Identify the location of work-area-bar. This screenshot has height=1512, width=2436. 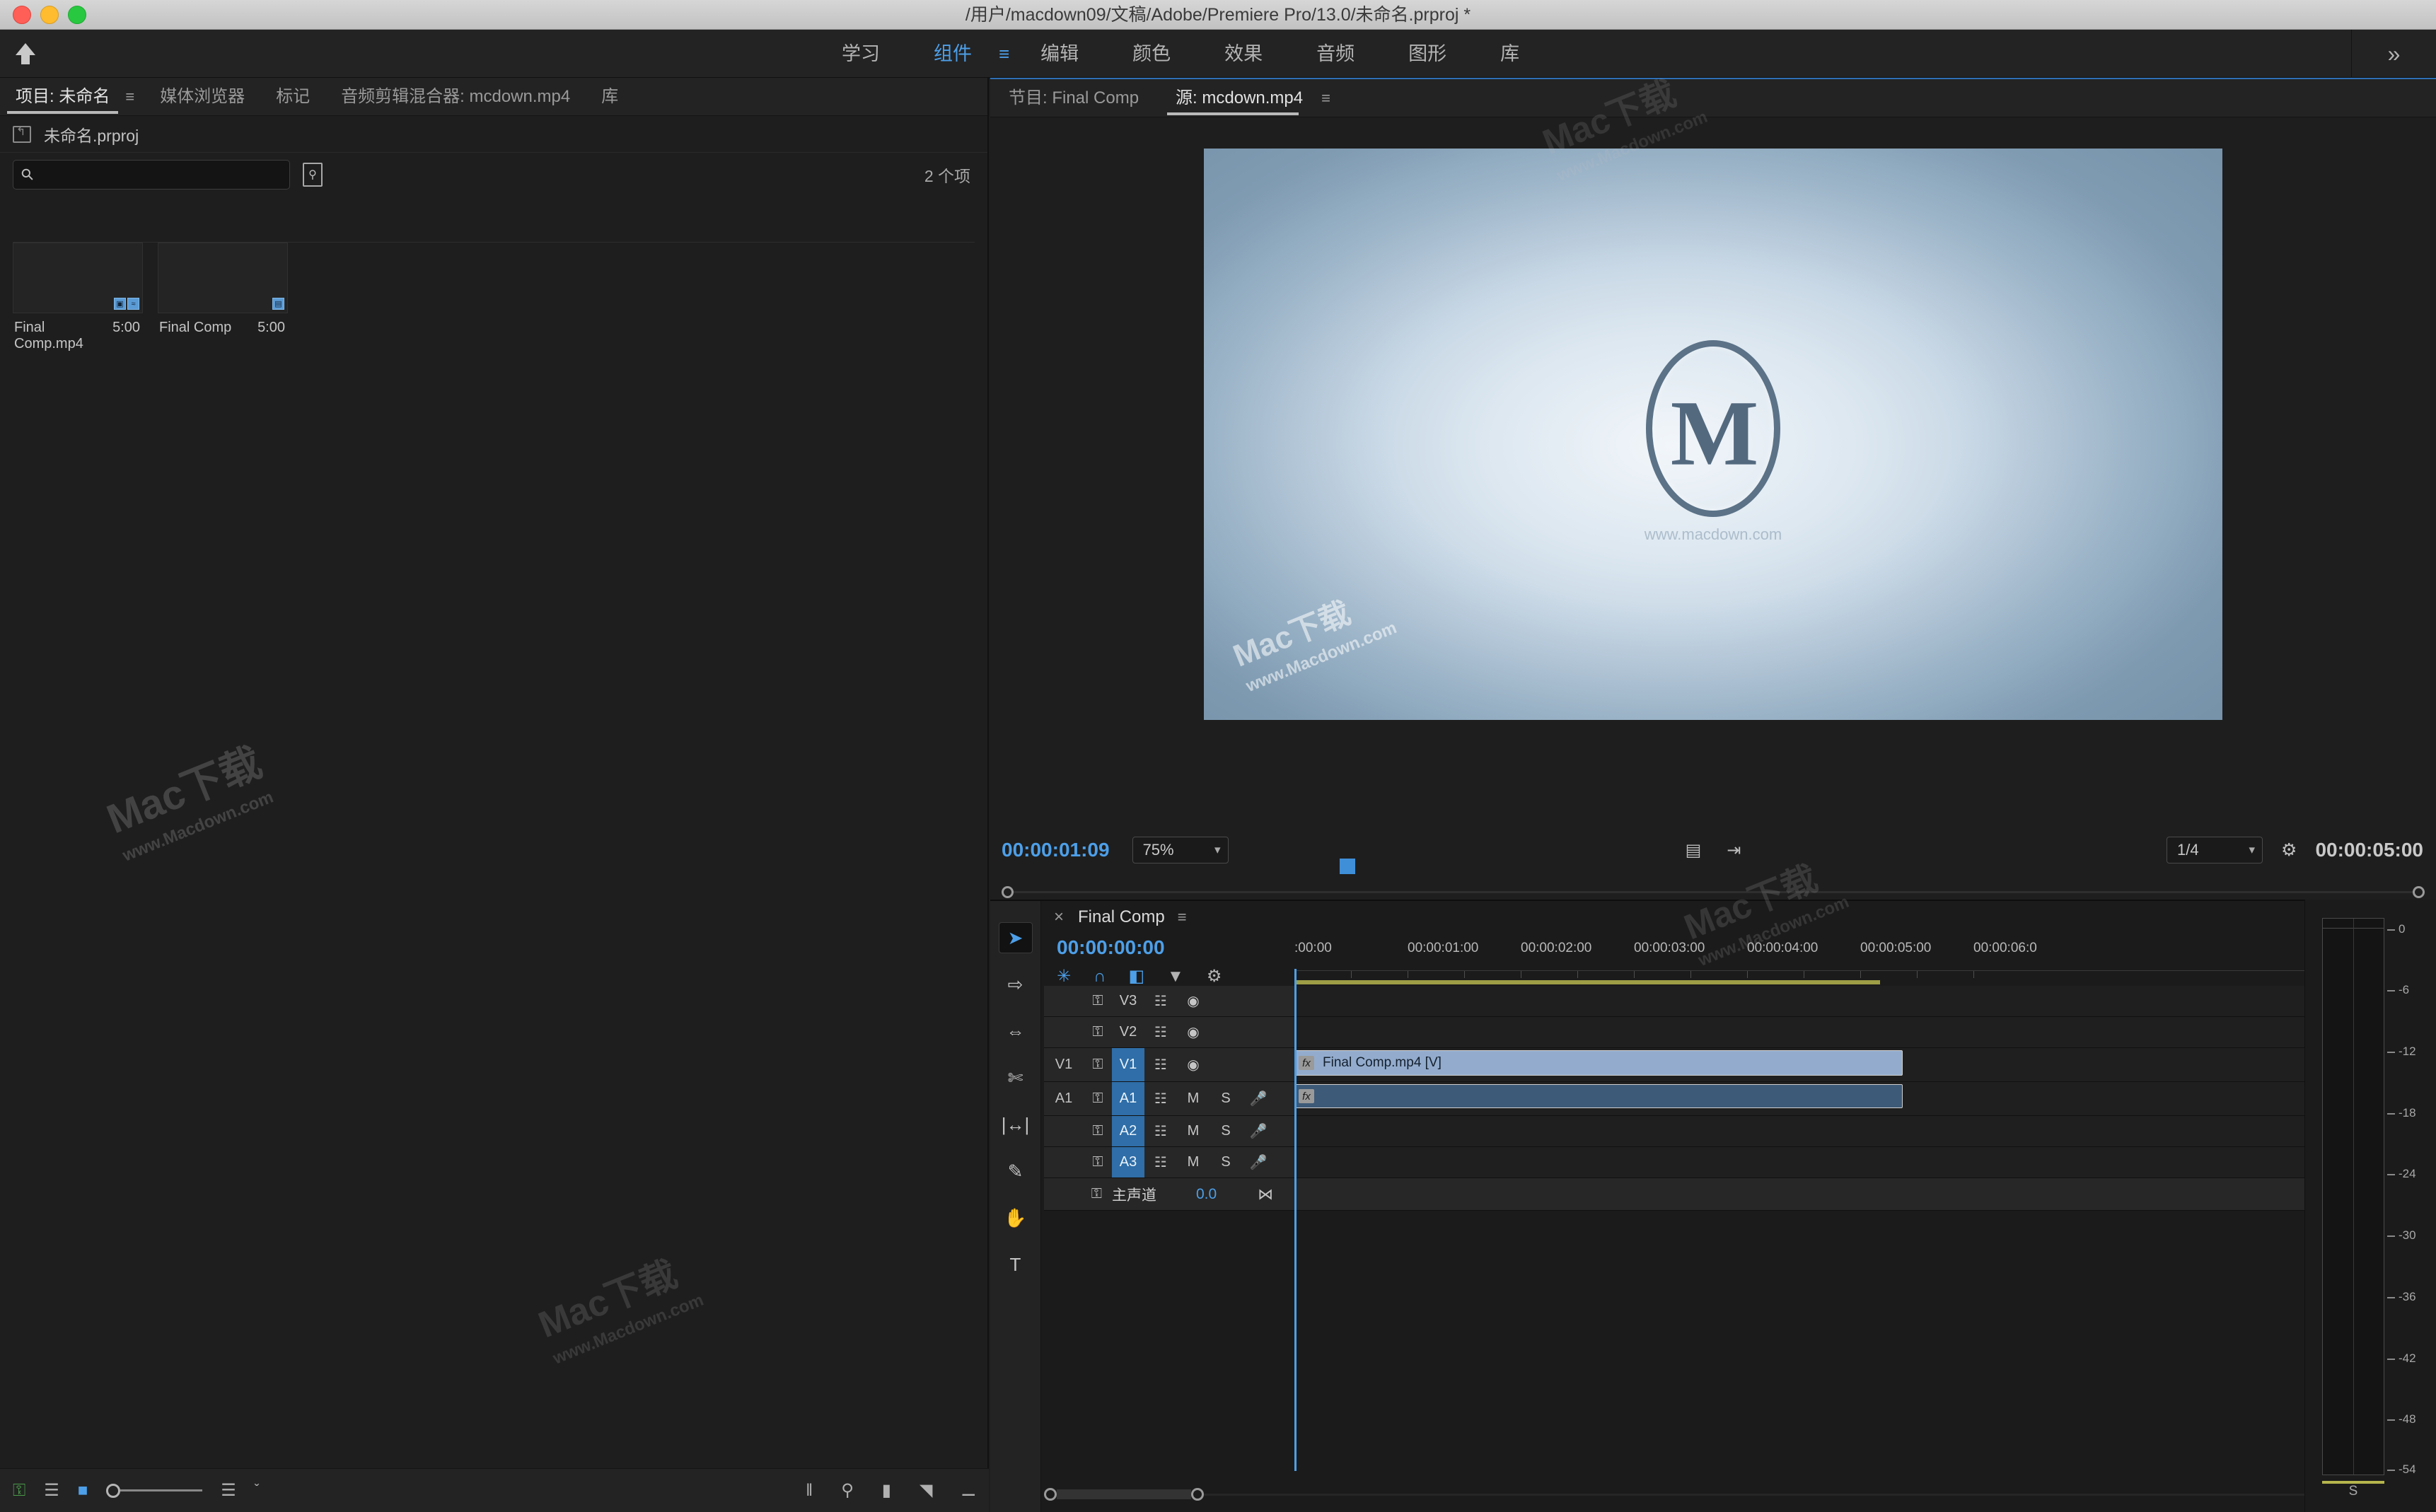
(1587, 982).